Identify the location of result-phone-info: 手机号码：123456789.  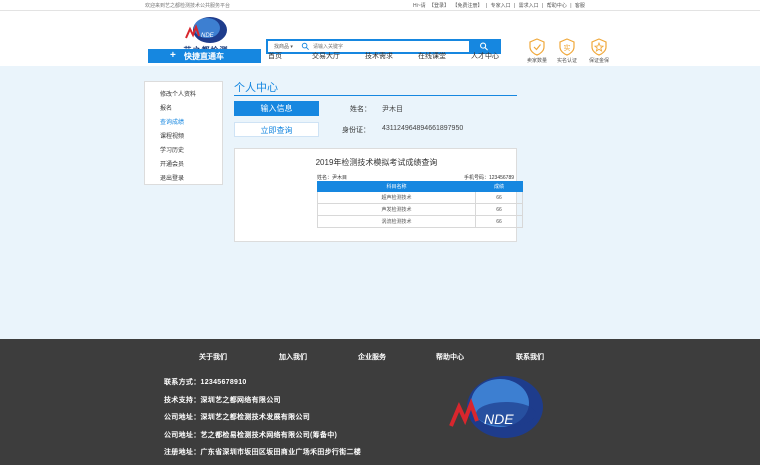
(489, 178).